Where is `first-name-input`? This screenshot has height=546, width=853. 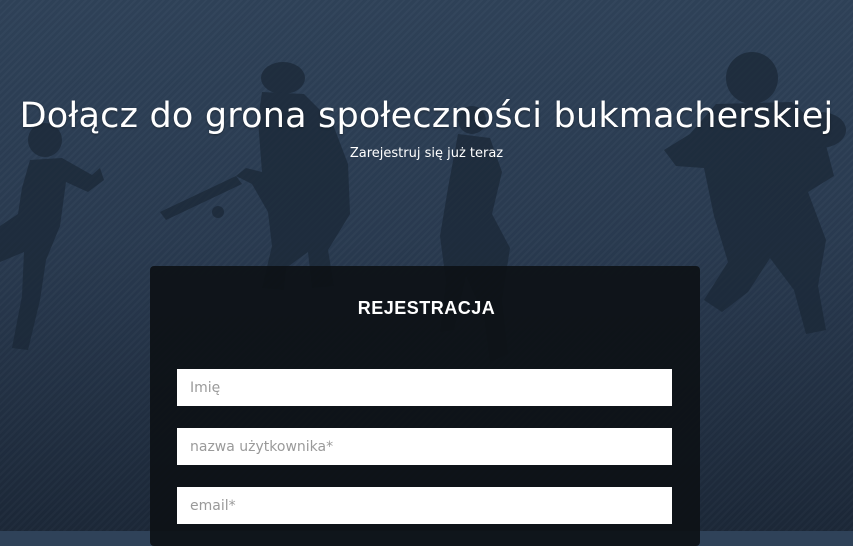 first-name-input is located at coordinates (424, 387).